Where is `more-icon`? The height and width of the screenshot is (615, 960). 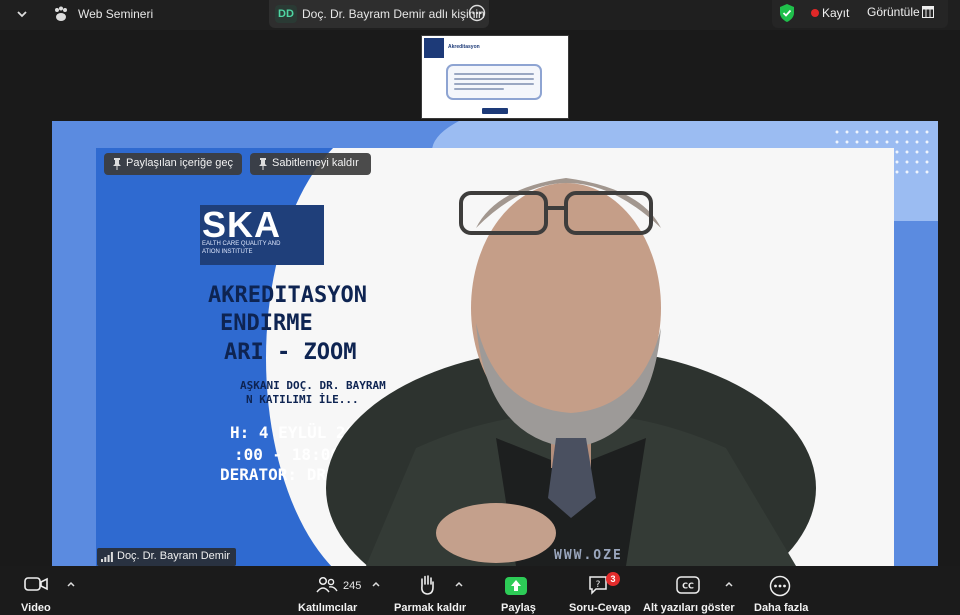
more-icon is located at coordinates (477, 13).